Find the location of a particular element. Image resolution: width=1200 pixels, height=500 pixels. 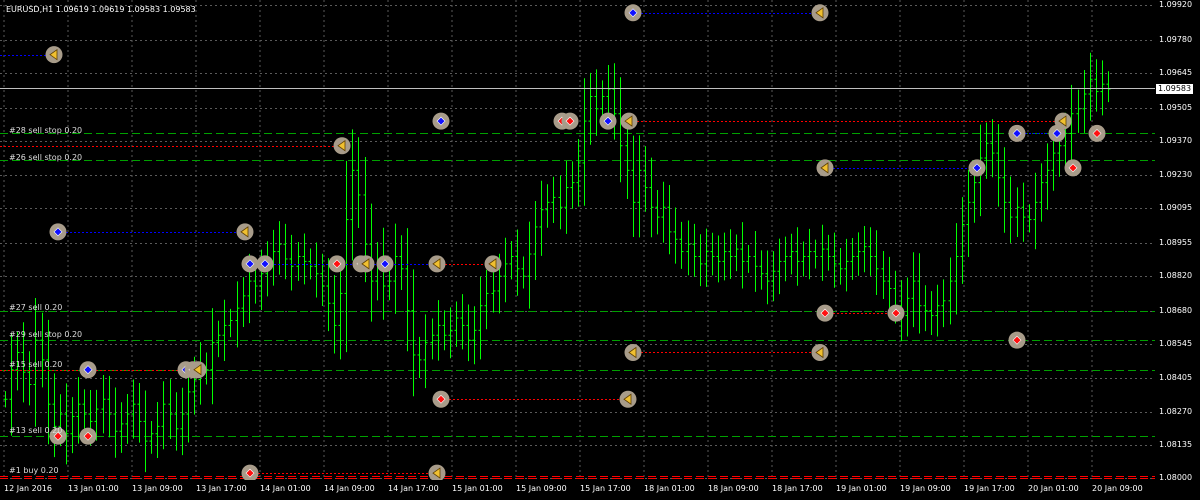

time-axis-label: 18 Jan 01:00 is located at coordinates (669, 488).